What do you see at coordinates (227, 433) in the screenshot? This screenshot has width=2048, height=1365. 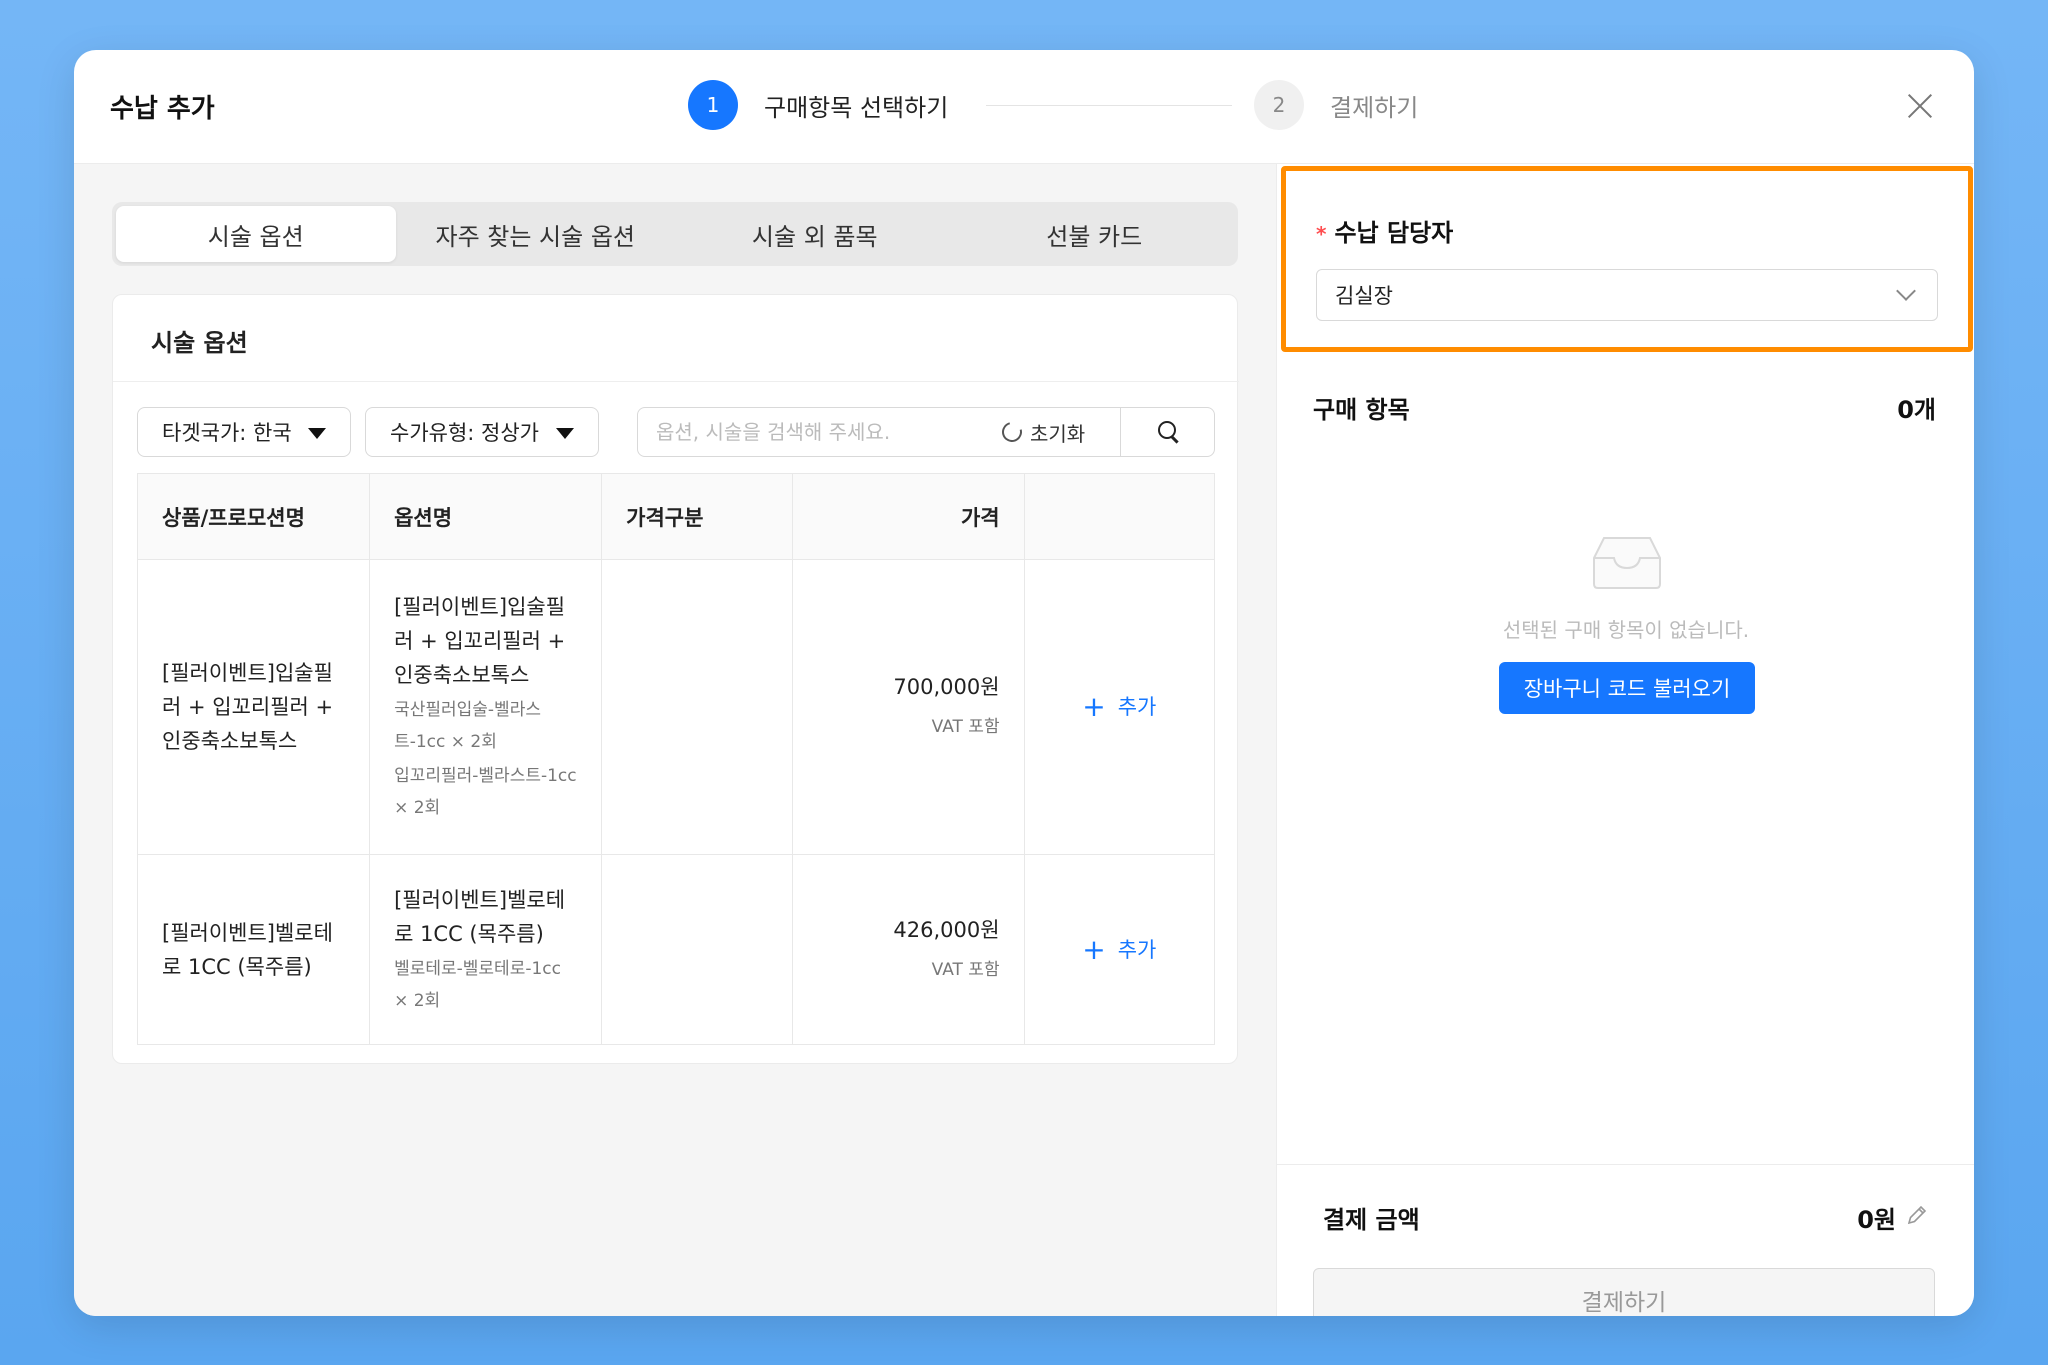 I see `target-country-value: 타겟국가: 한국` at bounding box center [227, 433].